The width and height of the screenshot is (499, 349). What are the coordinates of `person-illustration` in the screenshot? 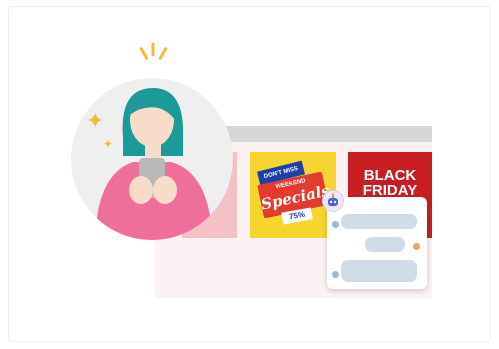 It's located at (154, 164).